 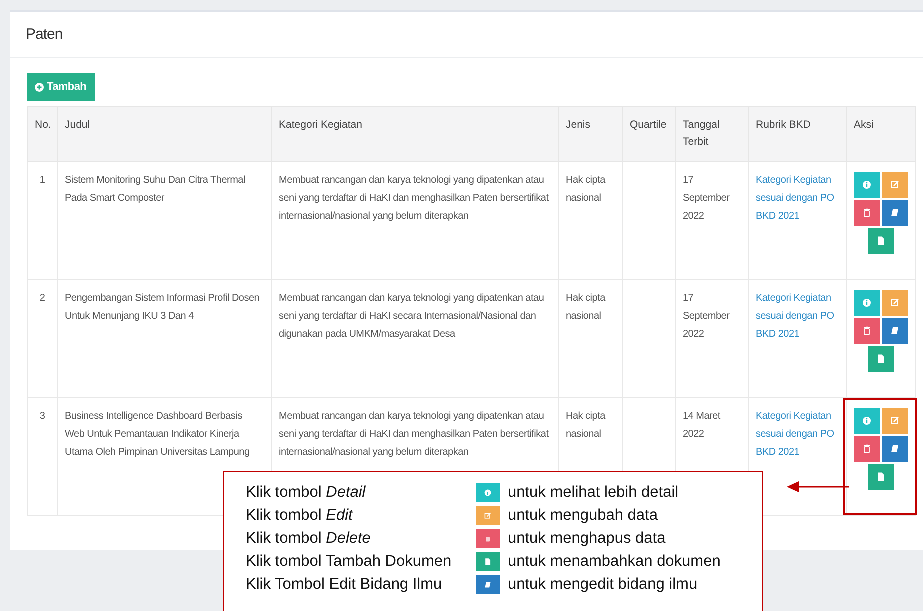 What do you see at coordinates (43, 134) in the screenshot?
I see `column-header: No.` at bounding box center [43, 134].